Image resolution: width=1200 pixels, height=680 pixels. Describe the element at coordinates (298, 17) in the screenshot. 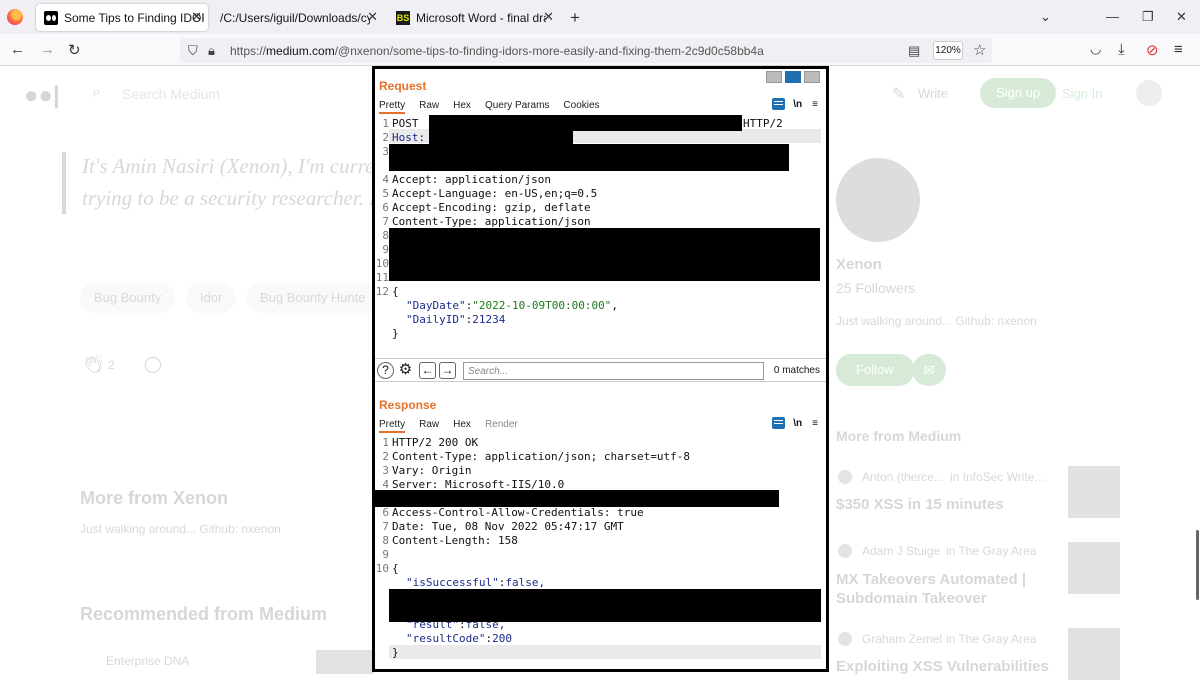

I see `tab-local-file: /C:/Users/iguil/Downloads/cysec14 ✕` at that location.